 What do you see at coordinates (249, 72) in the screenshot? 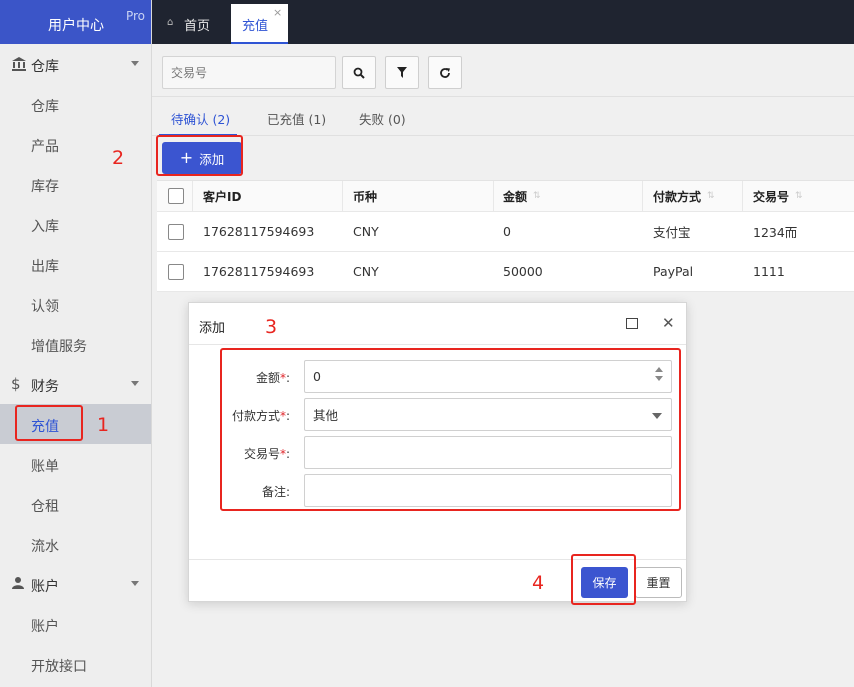
I see `search-input` at bounding box center [249, 72].